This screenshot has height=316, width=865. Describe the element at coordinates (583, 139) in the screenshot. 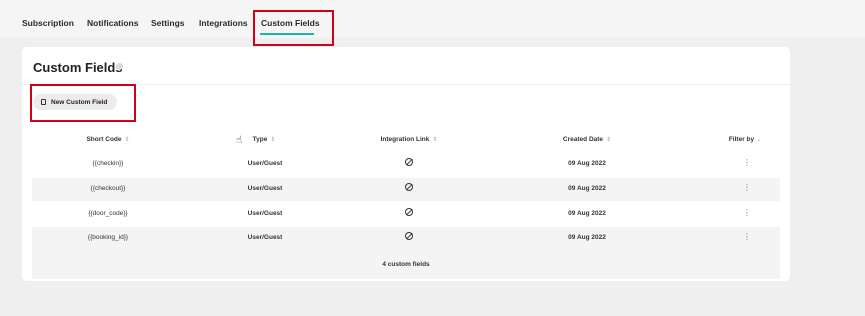

I see `column-label: Created Date` at that location.